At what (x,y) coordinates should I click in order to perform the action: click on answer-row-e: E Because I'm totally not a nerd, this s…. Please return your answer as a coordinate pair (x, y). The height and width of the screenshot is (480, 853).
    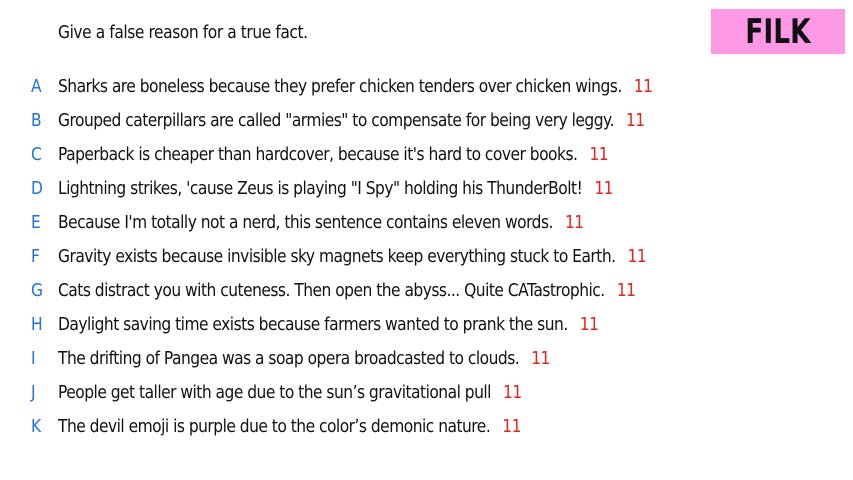
    Looking at the image, I should click on (426, 223).